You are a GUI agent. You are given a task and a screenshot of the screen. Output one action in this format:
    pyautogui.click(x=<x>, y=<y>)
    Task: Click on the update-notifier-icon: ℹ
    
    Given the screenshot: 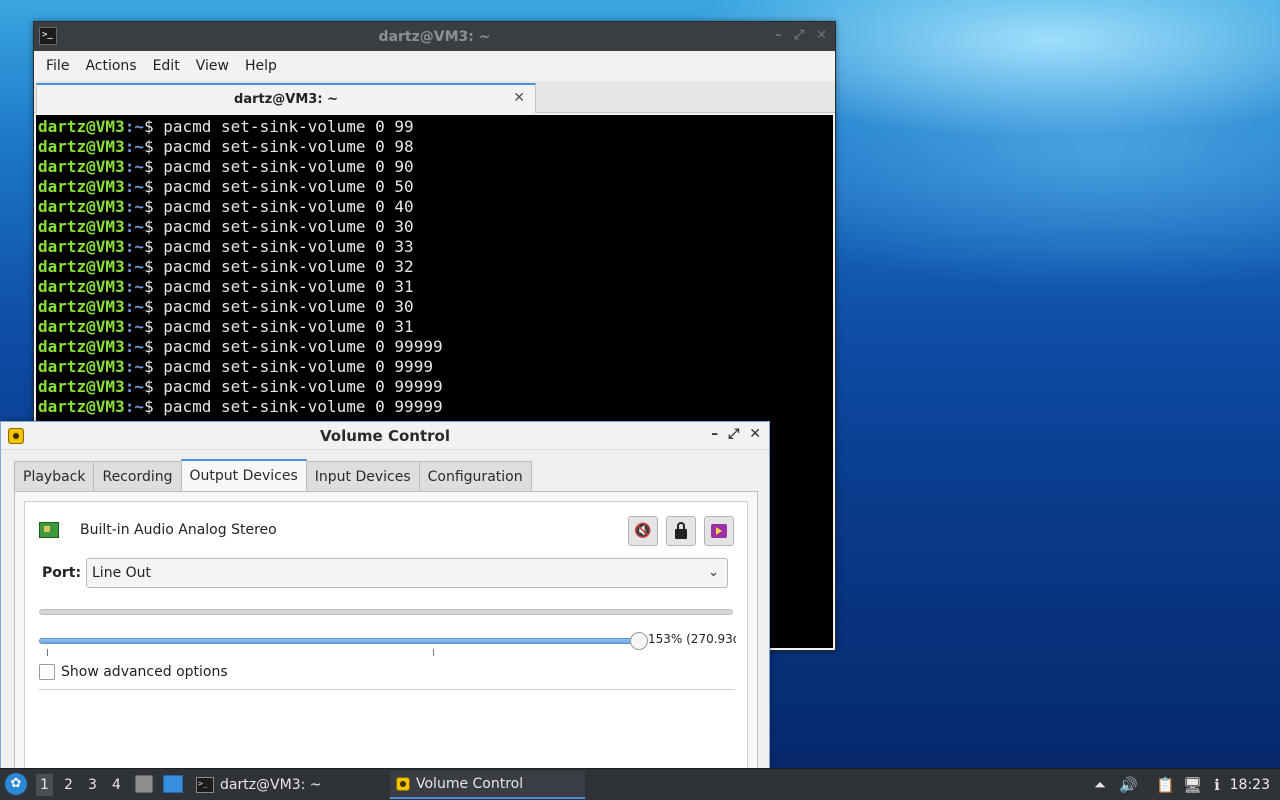 What is the action you would take?
    pyautogui.click(x=1217, y=785)
    